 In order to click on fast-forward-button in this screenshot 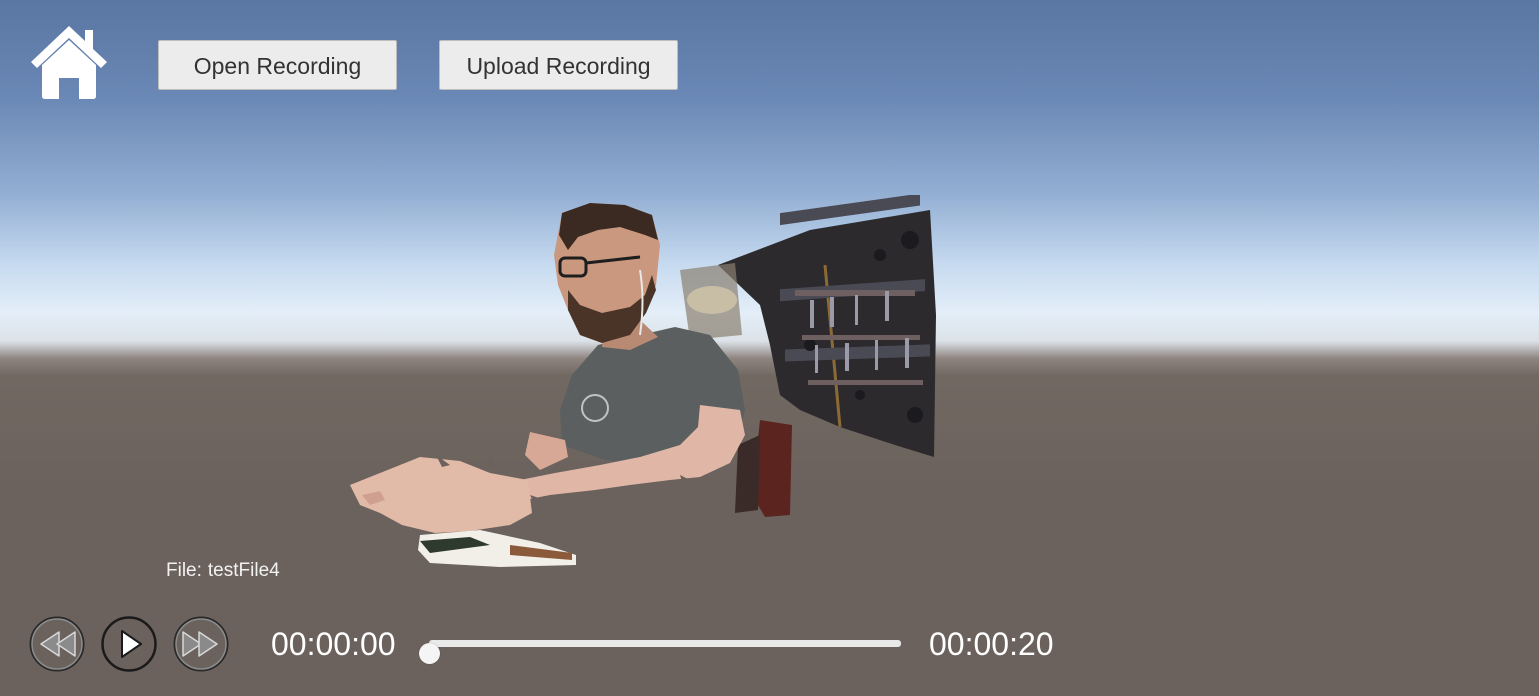, I will do `click(201, 644)`.